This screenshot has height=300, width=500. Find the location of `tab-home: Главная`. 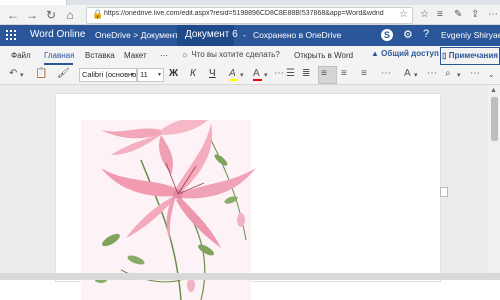

tab-home: Главная is located at coordinates (59, 55).